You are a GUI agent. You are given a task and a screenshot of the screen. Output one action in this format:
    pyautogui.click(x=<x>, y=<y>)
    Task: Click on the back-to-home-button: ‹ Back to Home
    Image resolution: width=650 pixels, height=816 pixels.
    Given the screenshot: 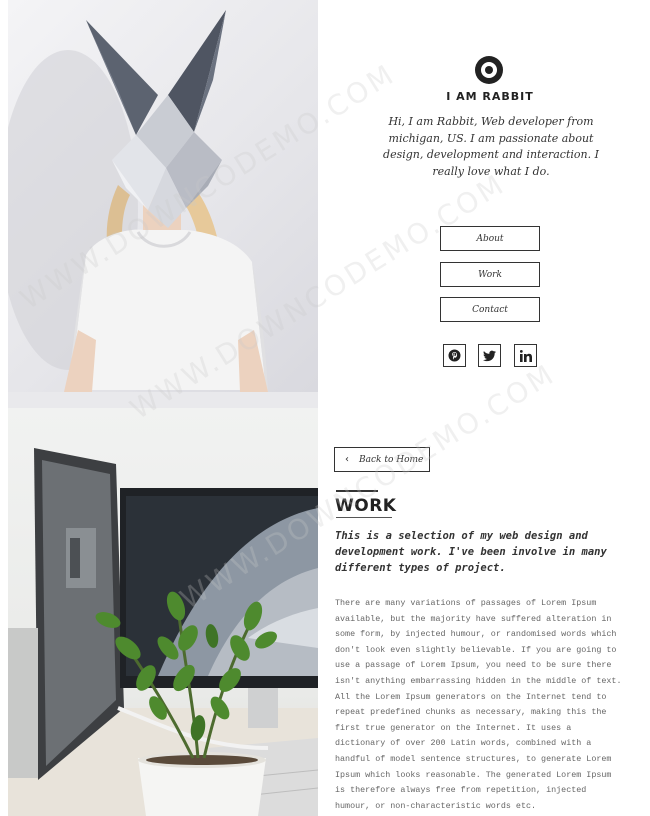 What is the action you would take?
    pyautogui.click(x=382, y=459)
    